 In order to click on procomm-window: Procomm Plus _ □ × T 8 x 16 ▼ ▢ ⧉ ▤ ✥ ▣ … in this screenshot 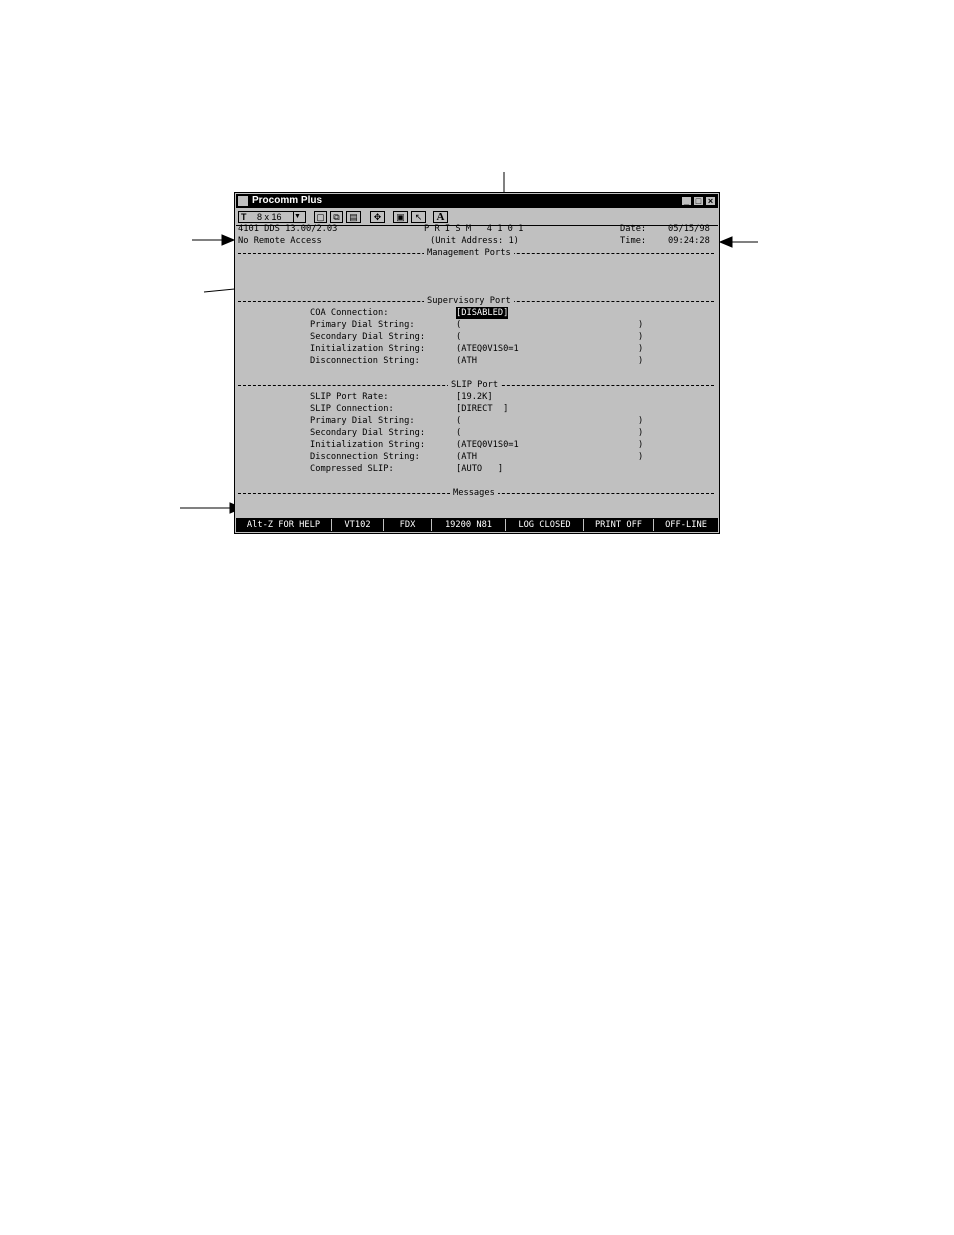, I will do `click(477, 363)`.